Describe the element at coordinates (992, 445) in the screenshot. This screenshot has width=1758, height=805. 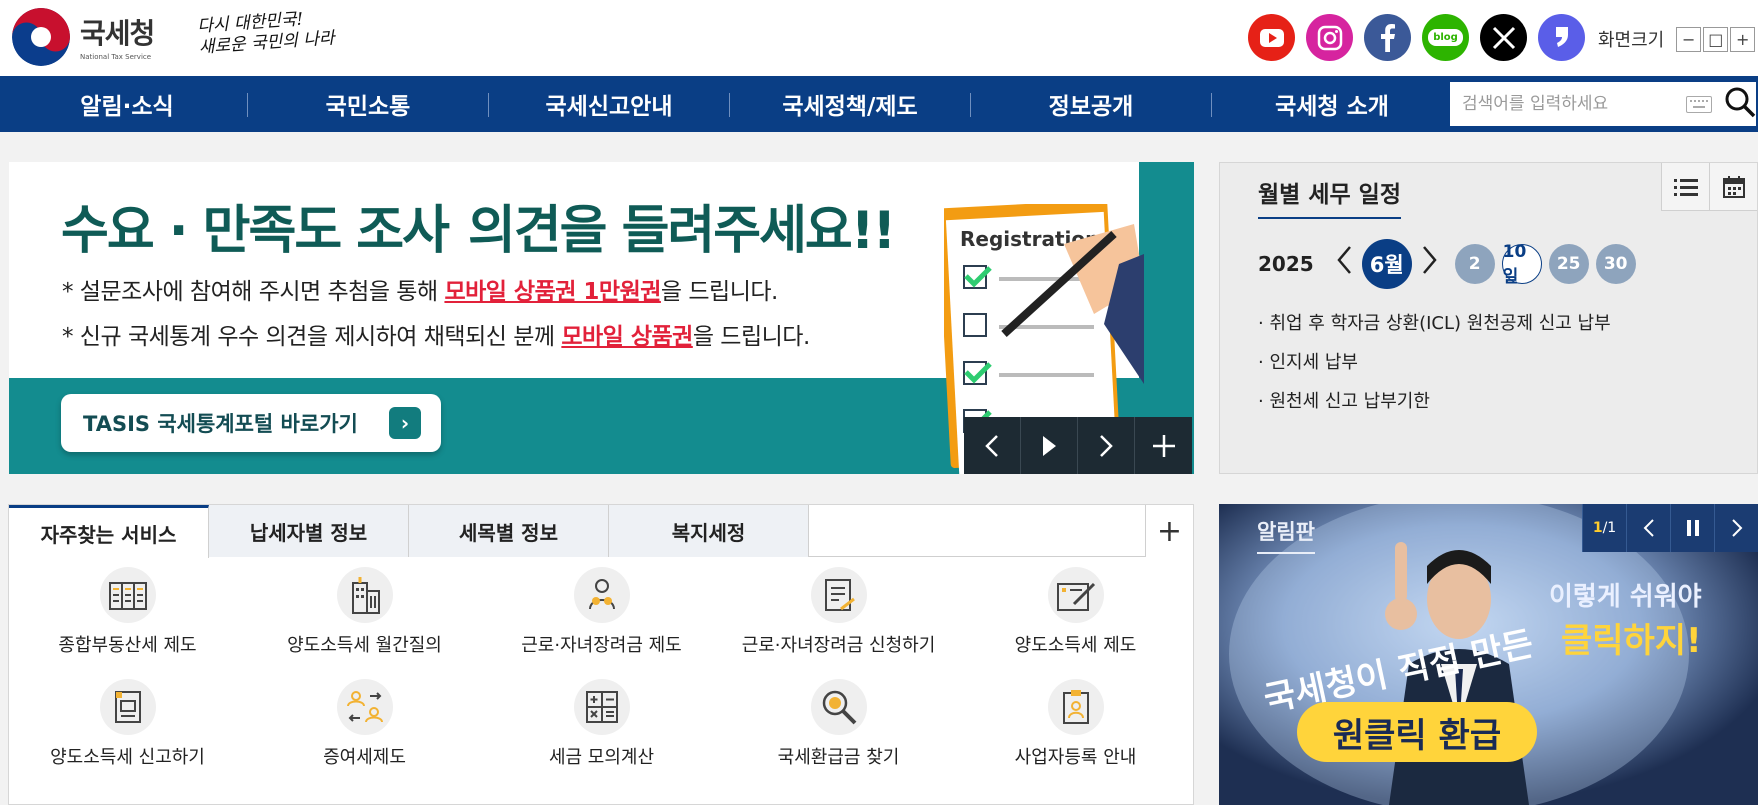
I see `banner-prev-button` at that location.